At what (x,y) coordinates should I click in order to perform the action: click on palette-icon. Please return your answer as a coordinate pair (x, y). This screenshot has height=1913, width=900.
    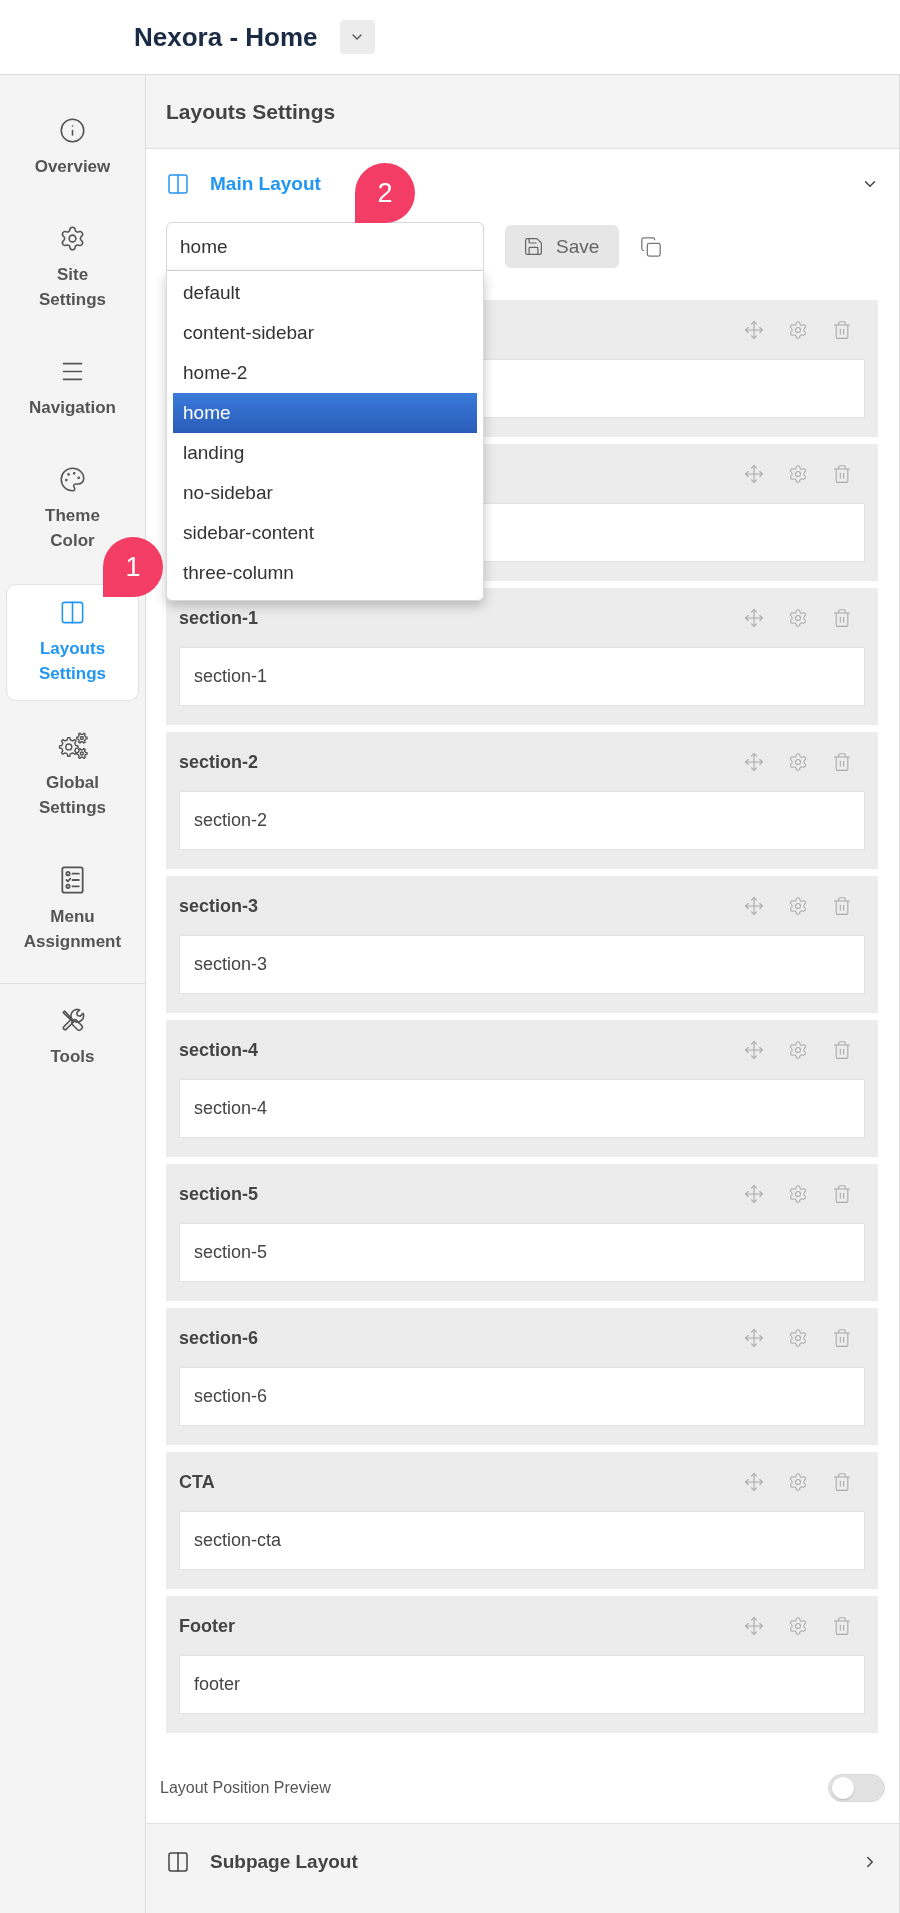
    Looking at the image, I should click on (72, 479).